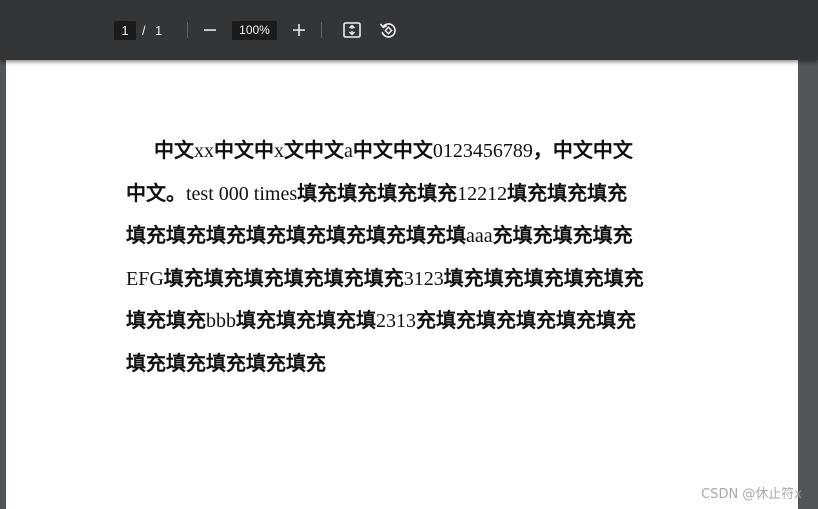 Image resolution: width=818 pixels, height=509 pixels. What do you see at coordinates (254, 30) in the screenshot?
I see `zoom-level-input: 100%` at bounding box center [254, 30].